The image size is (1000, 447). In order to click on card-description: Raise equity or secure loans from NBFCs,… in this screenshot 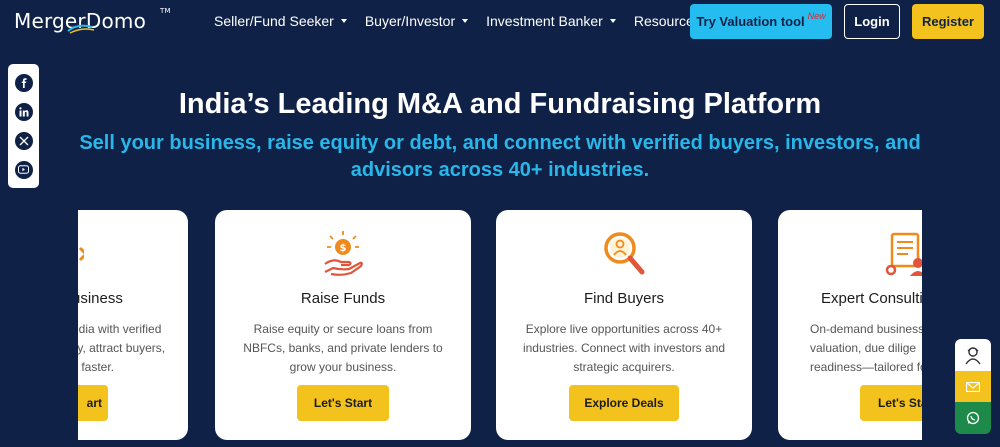, I will do `click(343, 348)`.